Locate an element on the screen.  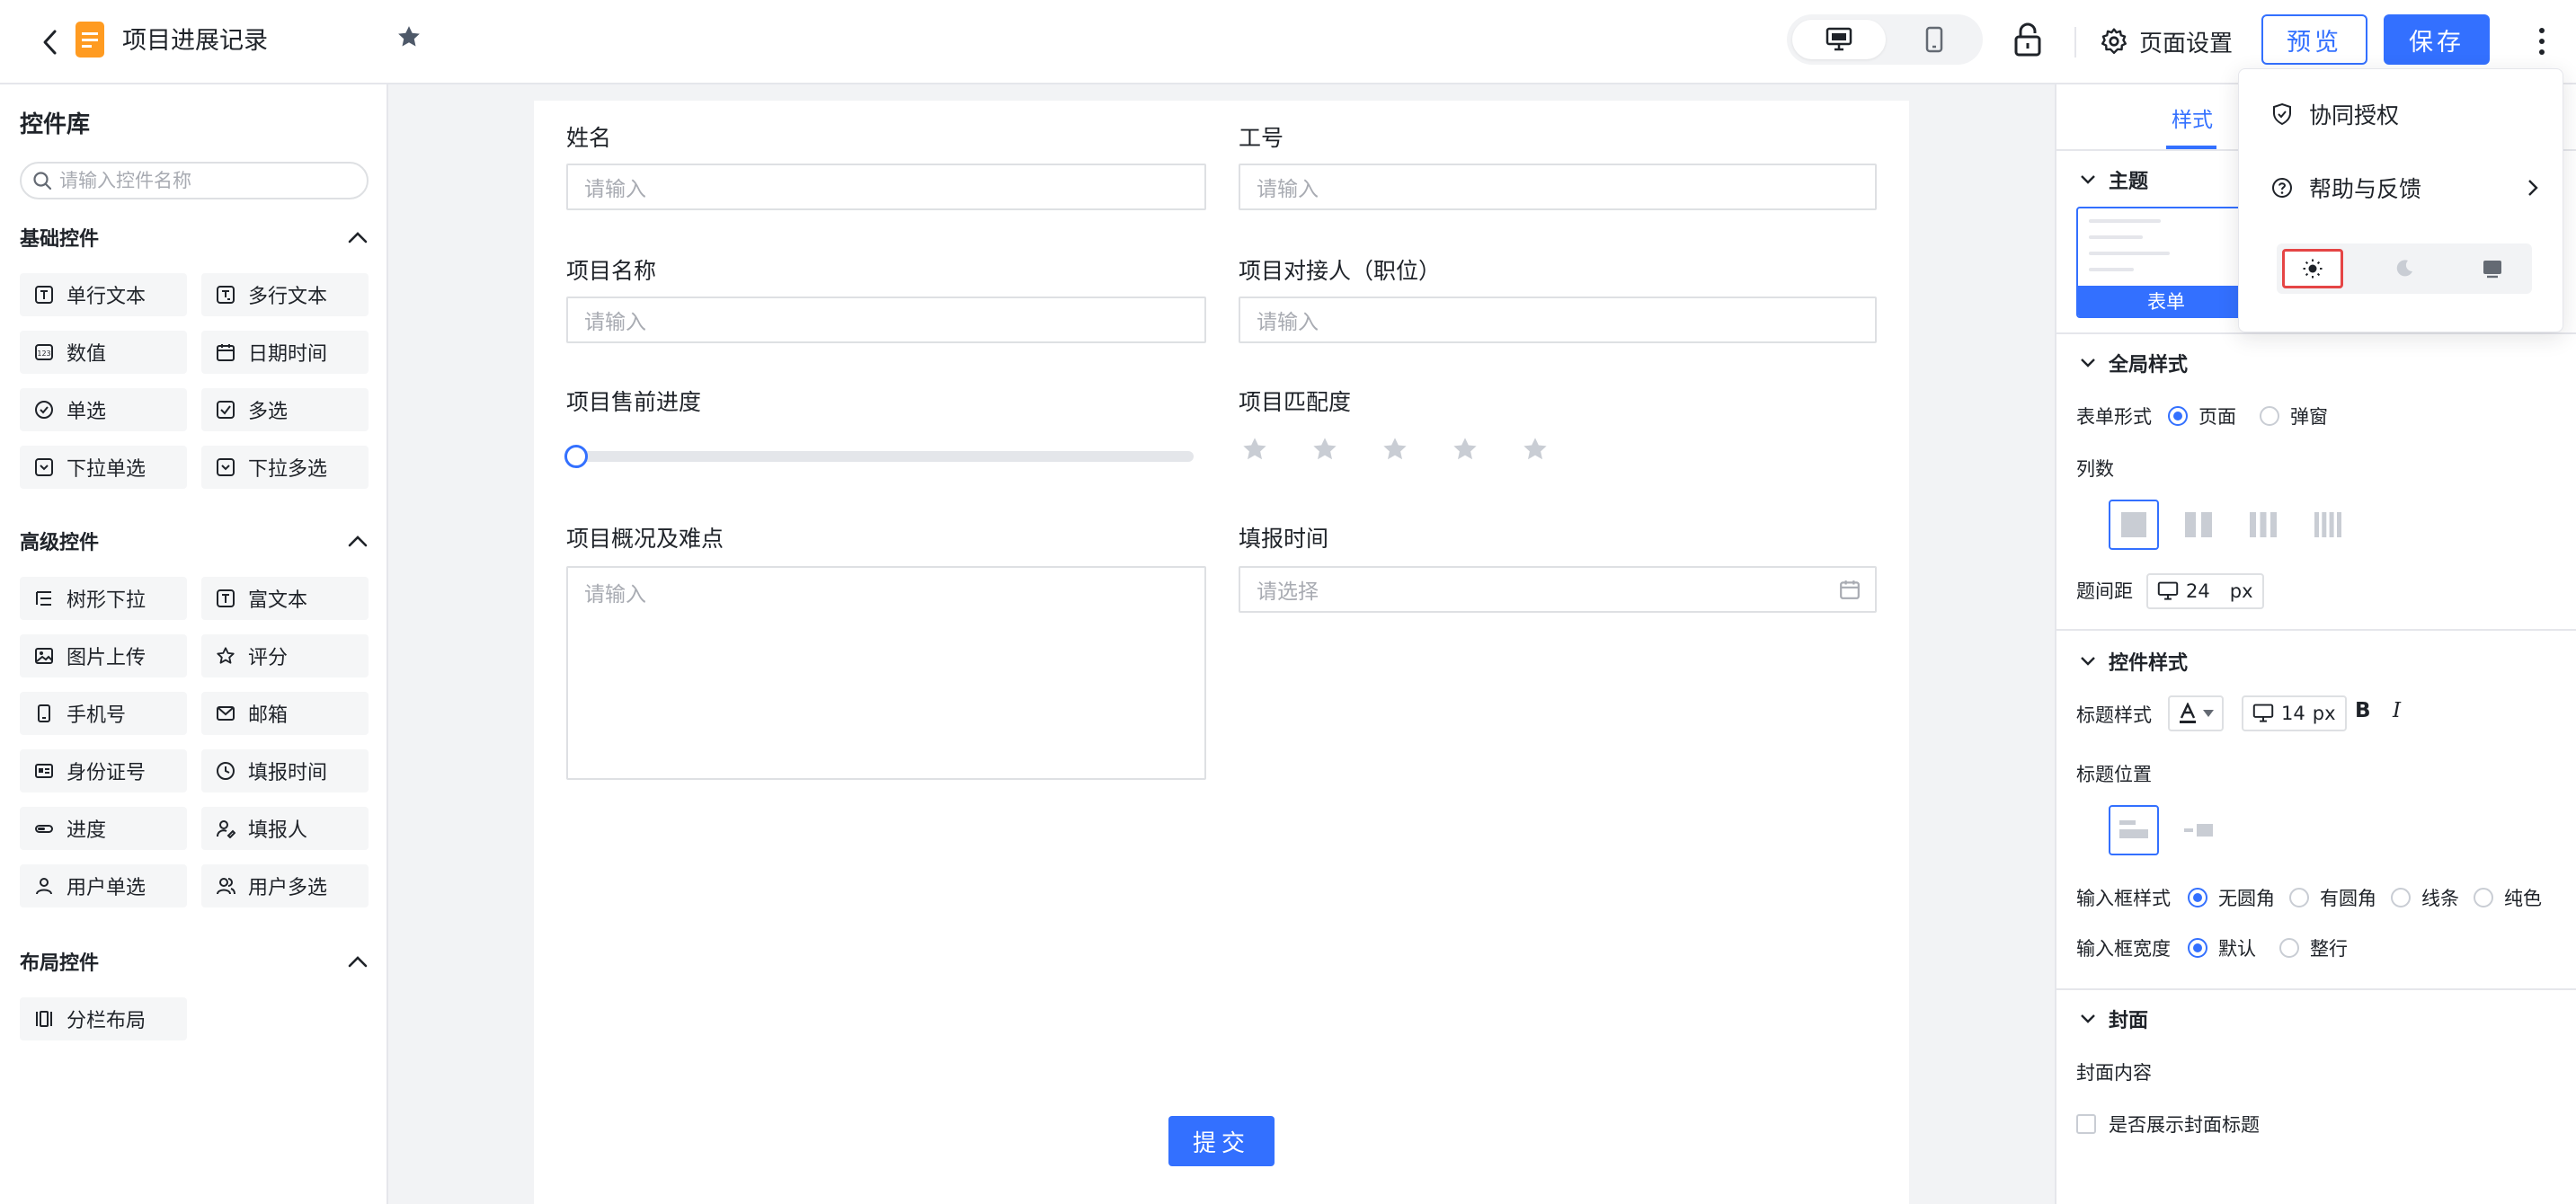
title-position-left-option is located at coordinates (2198, 830).